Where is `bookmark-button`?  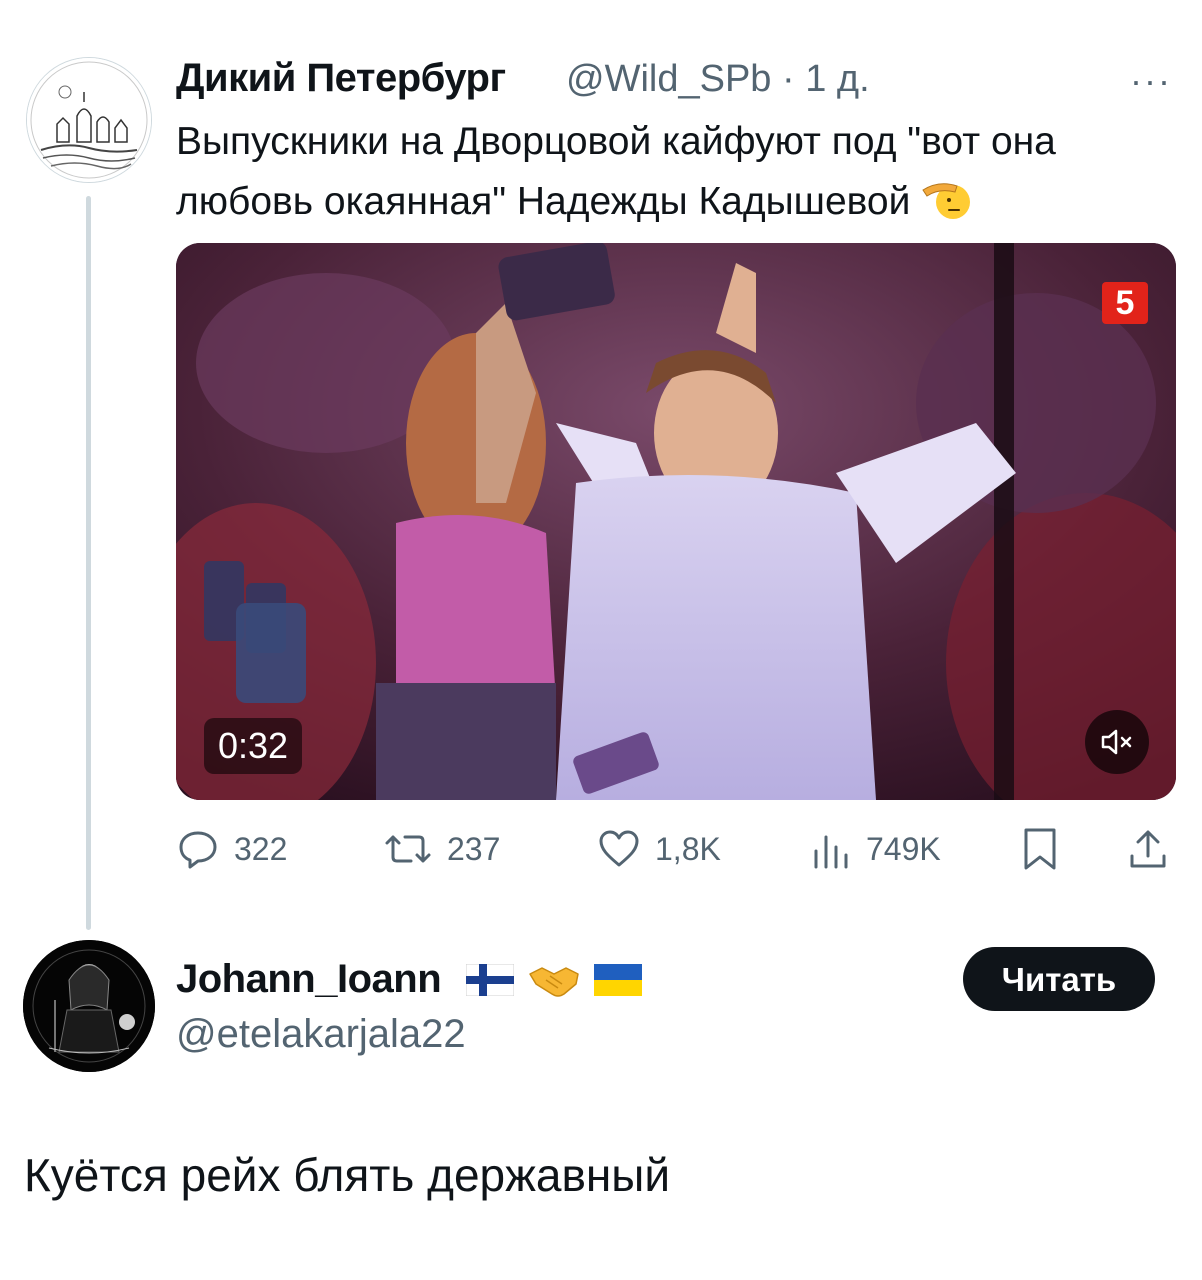
bookmark-button is located at coordinates (1047, 849).